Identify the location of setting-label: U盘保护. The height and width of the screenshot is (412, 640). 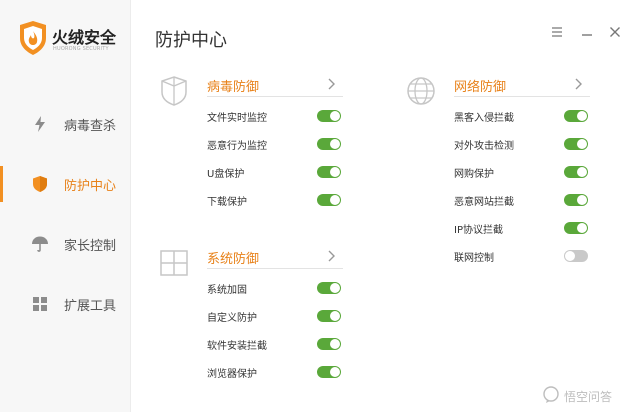
(226, 174).